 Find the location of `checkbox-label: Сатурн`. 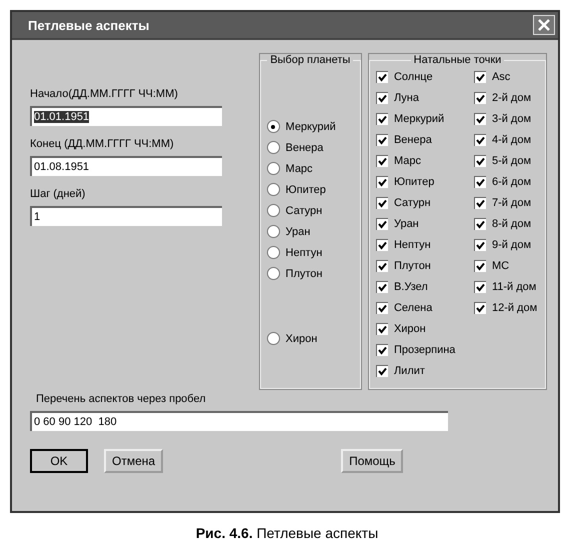

checkbox-label: Сатурн is located at coordinates (412, 202).